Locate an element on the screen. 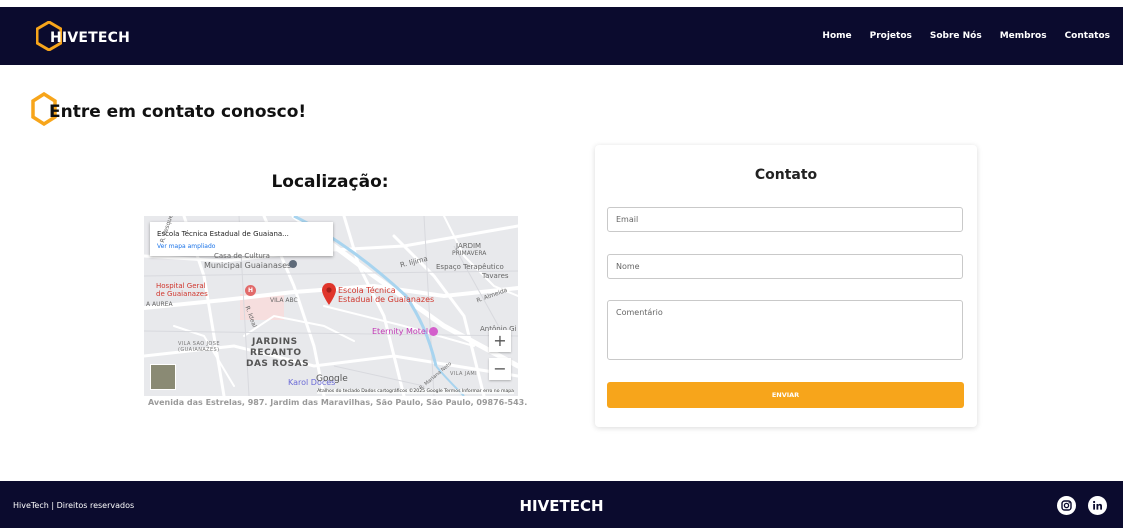 The height and width of the screenshot is (528, 1123). google-logo: Google is located at coordinates (332, 379).